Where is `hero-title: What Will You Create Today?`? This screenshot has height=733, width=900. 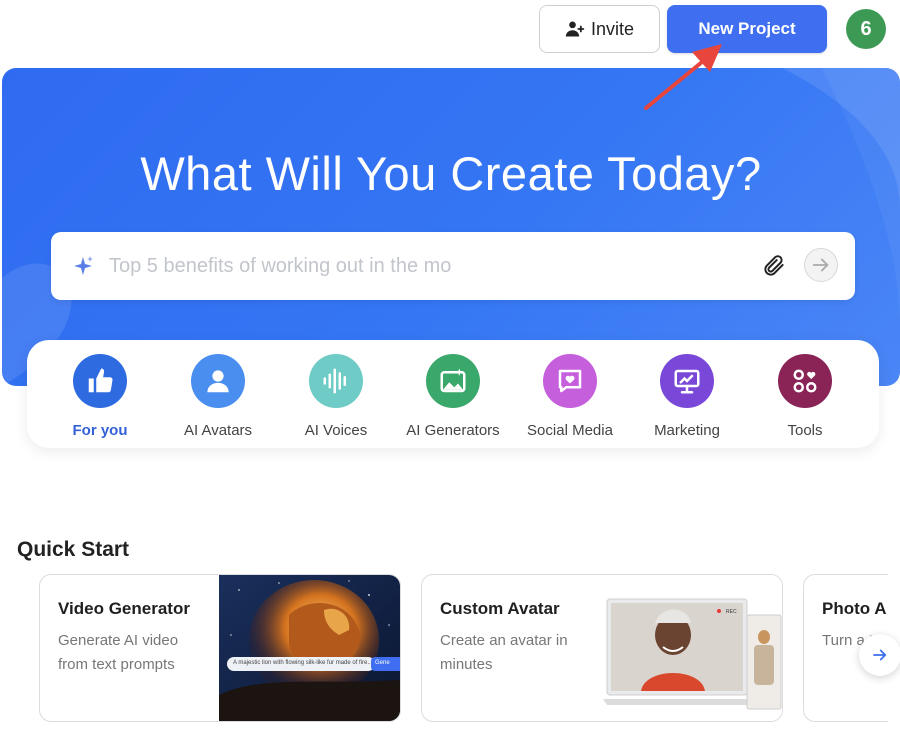
hero-title: What Will You Create Today? is located at coordinates (451, 173).